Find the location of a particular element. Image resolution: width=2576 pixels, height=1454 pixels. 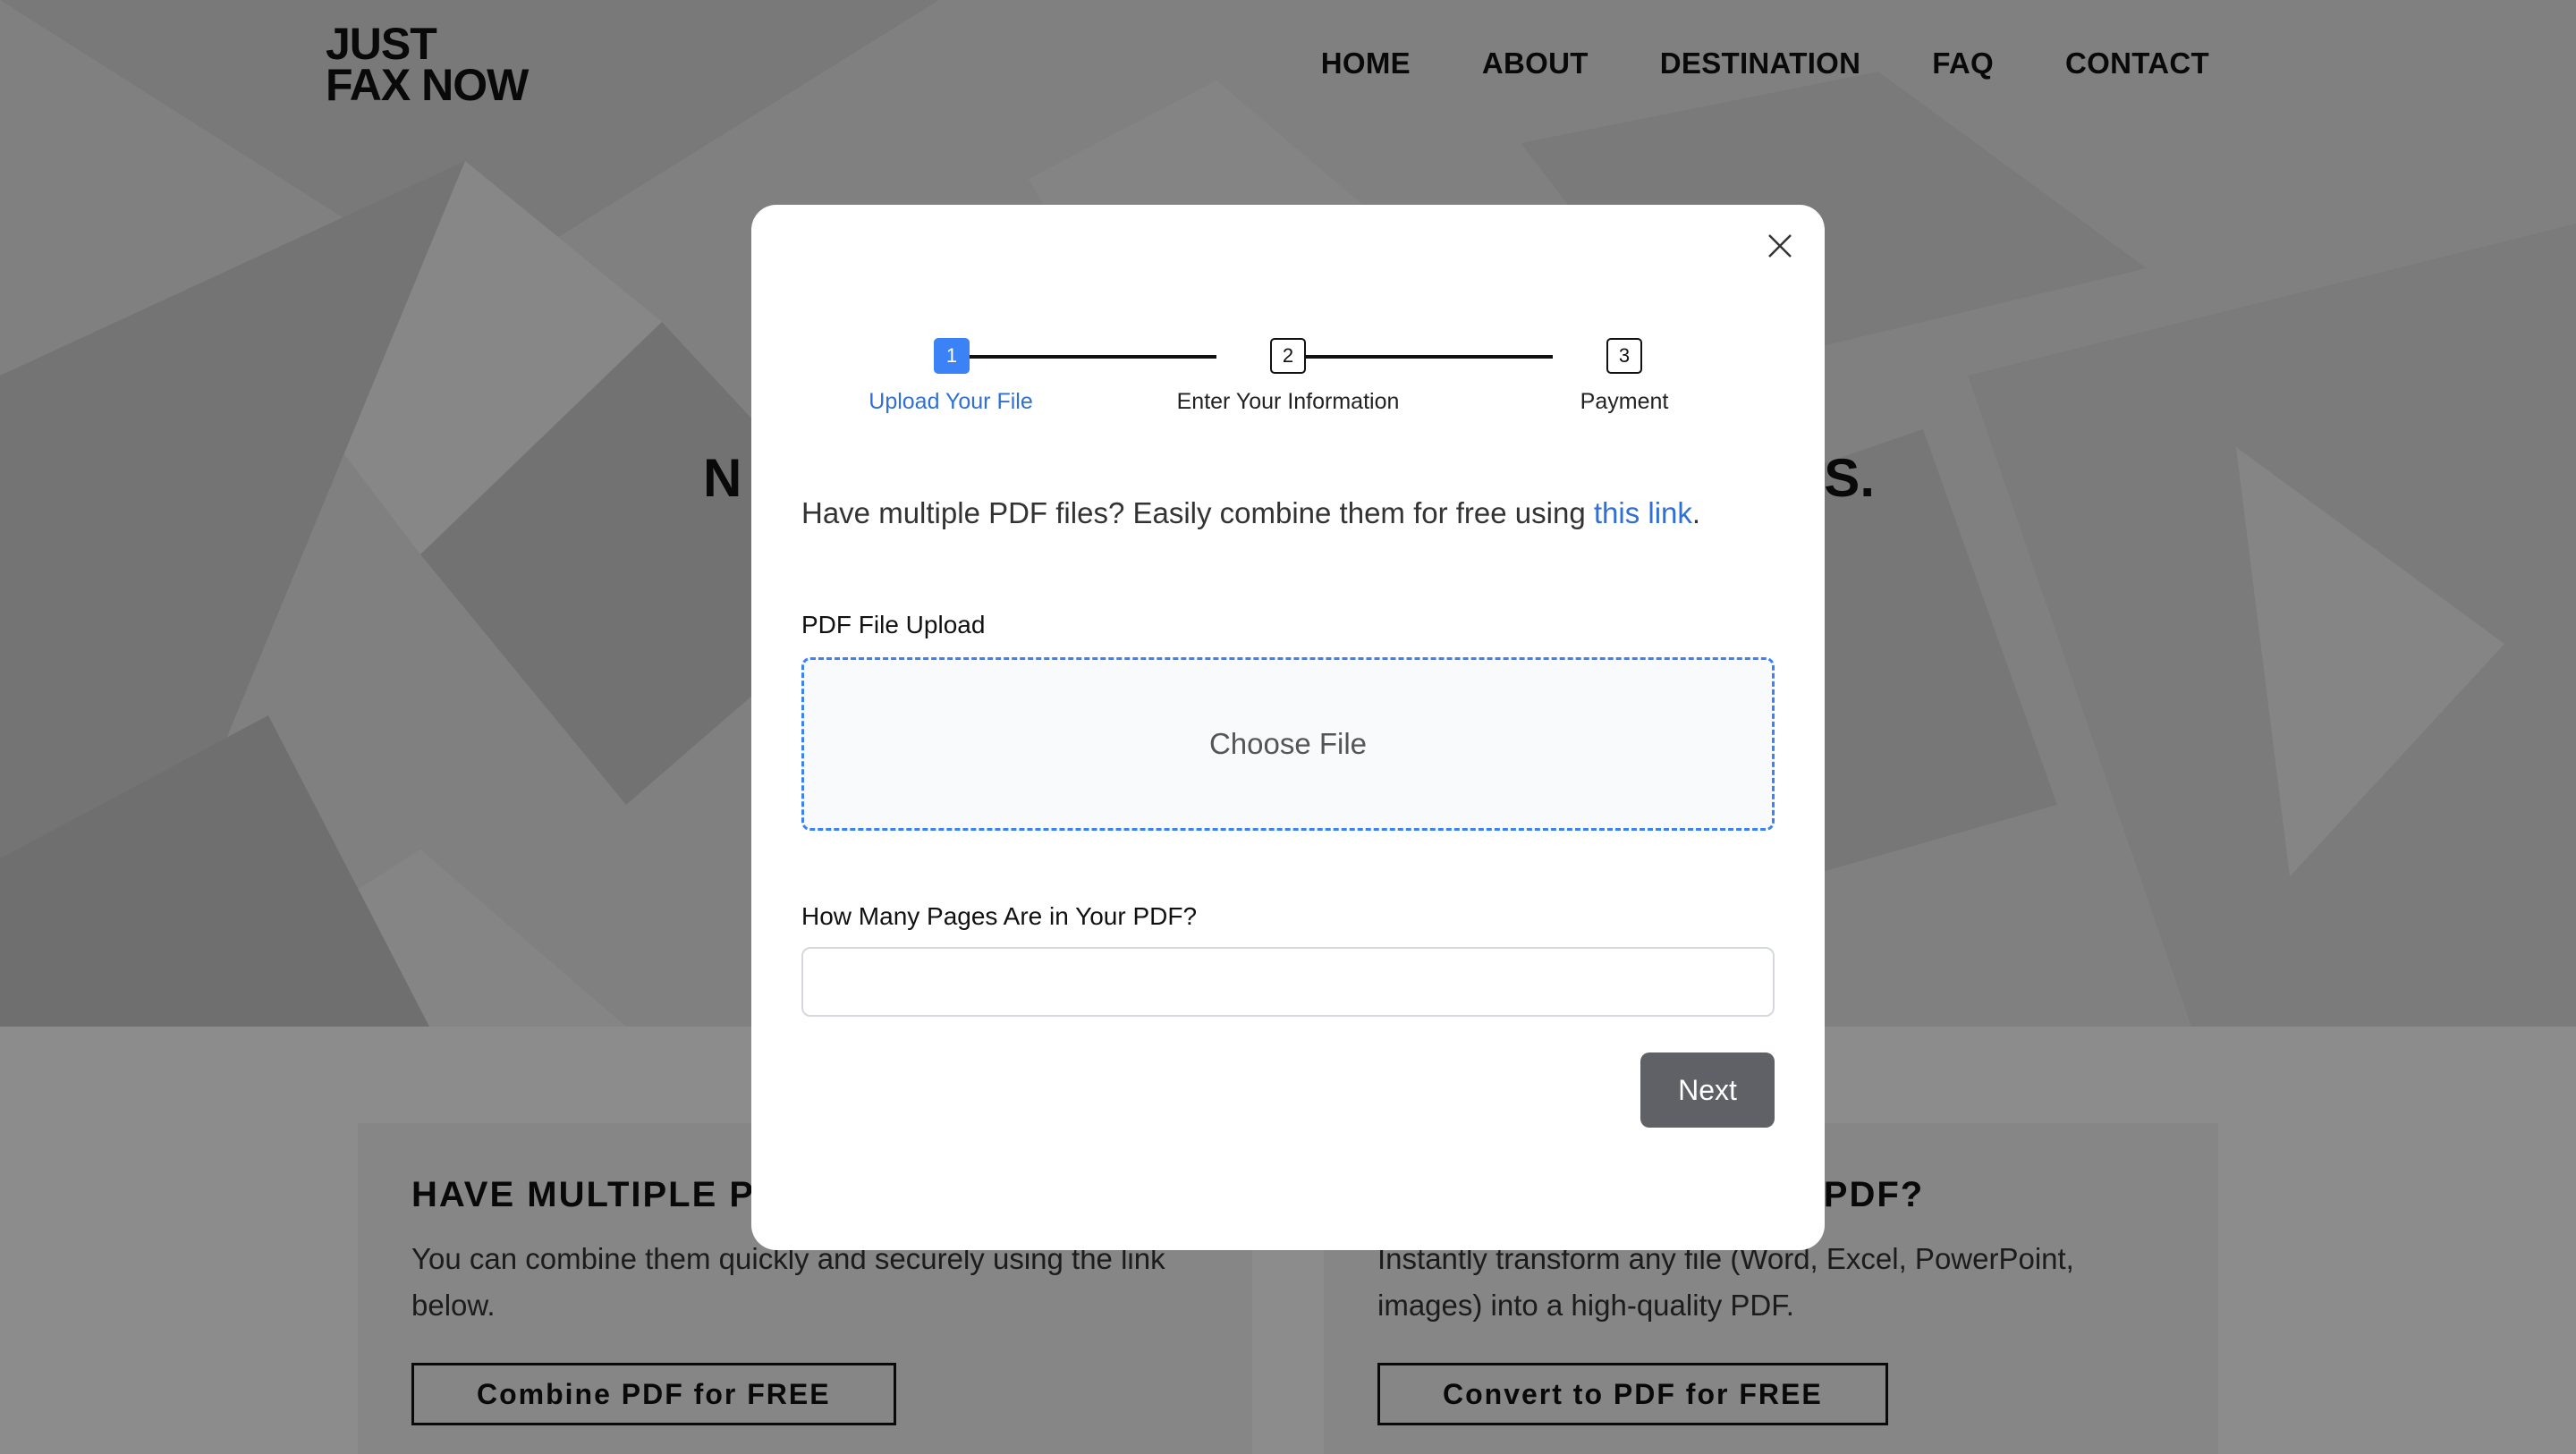

pages-label: How Many Pages Are in Your PDF? is located at coordinates (999, 916).